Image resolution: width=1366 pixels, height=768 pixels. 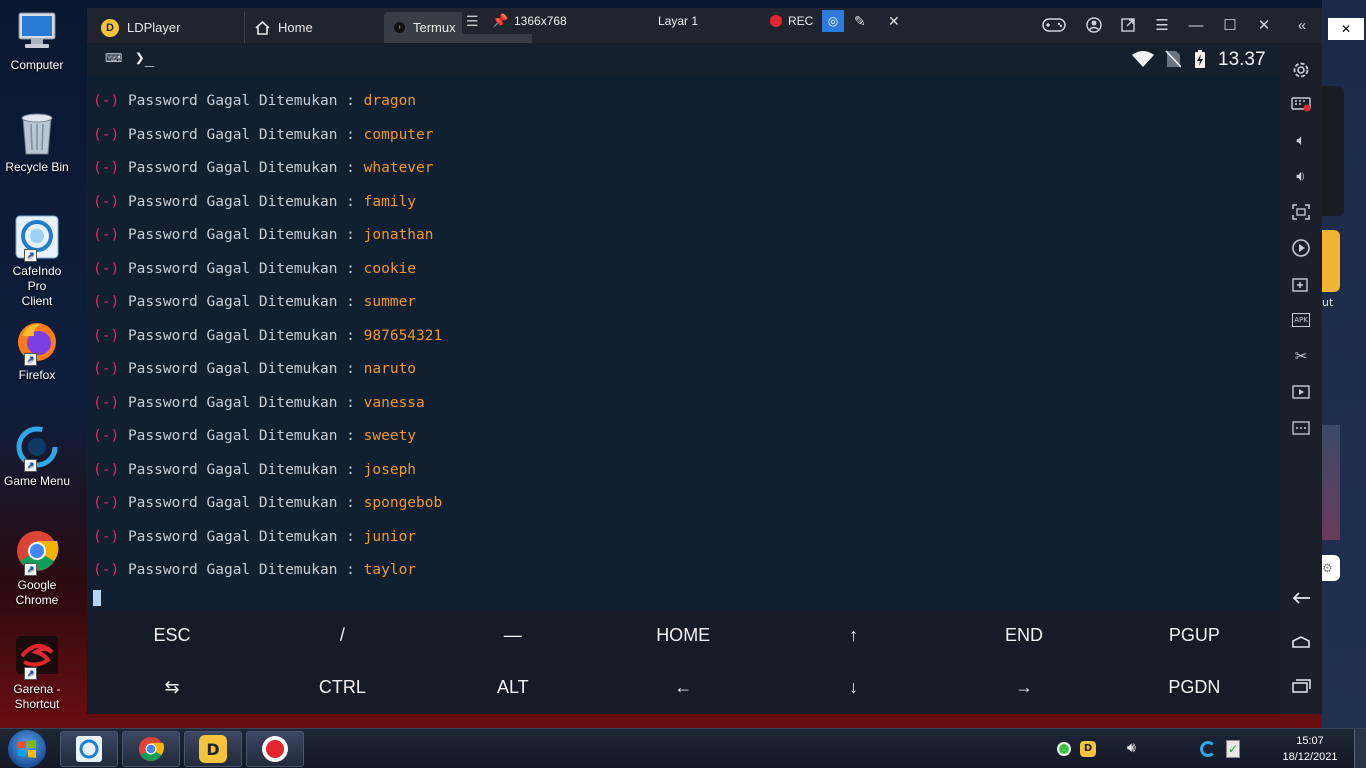 What do you see at coordinates (1088, 749) in the screenshot?
I see `tray-ldplayer-icon: D` at bounding box center [1088, 749].